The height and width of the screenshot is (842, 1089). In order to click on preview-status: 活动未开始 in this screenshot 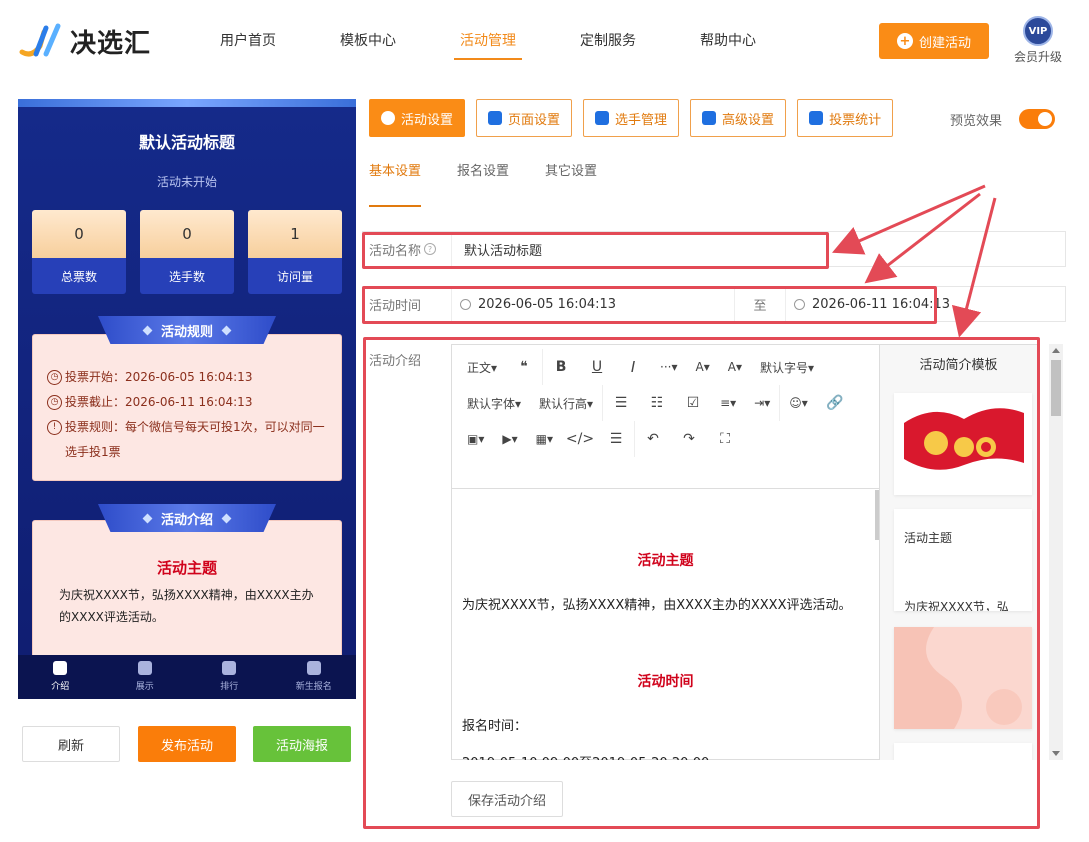, I will do `click(186, 182)`.